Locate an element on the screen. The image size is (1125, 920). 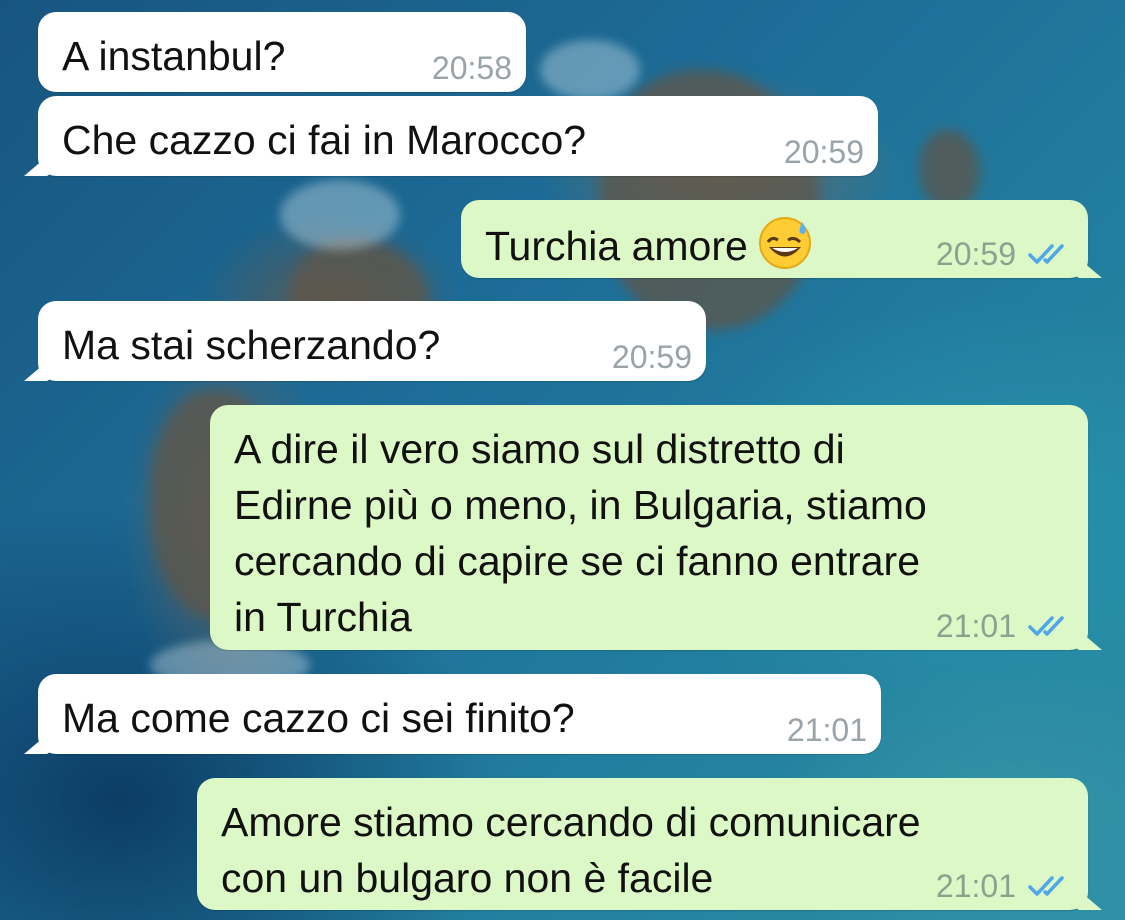
message-text: A instanbul? is located at coordinates (174, 56).